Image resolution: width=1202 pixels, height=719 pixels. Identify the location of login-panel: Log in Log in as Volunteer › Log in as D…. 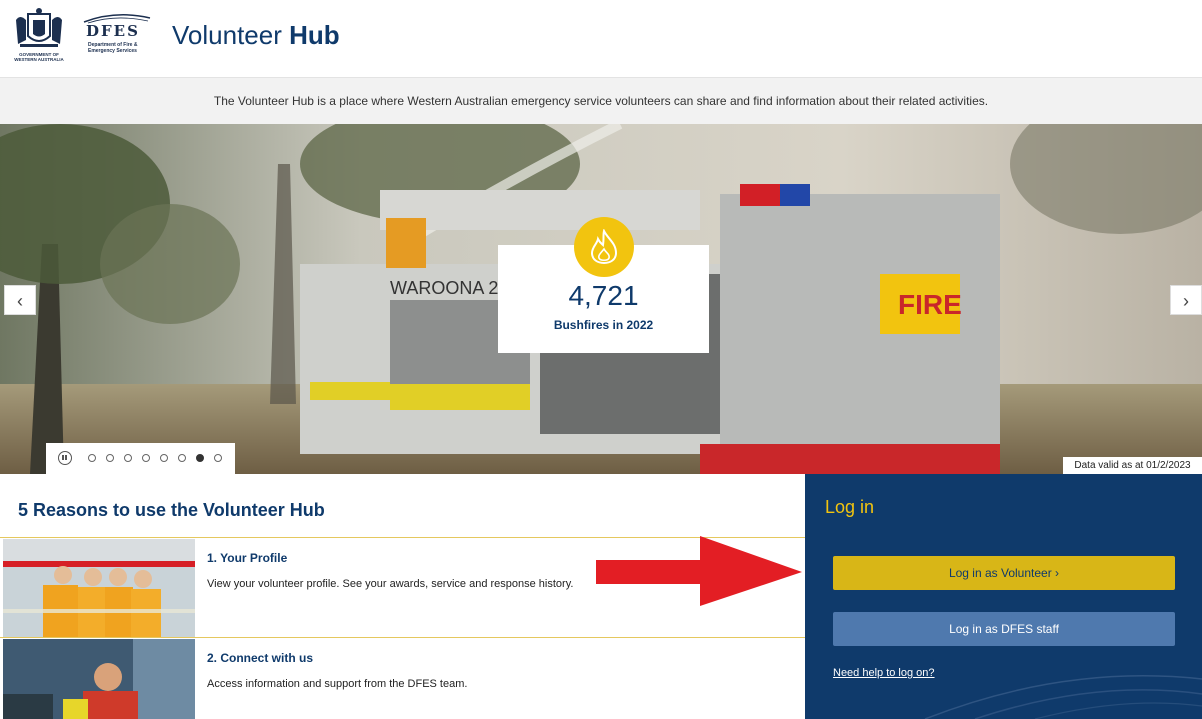
(1003, 596).